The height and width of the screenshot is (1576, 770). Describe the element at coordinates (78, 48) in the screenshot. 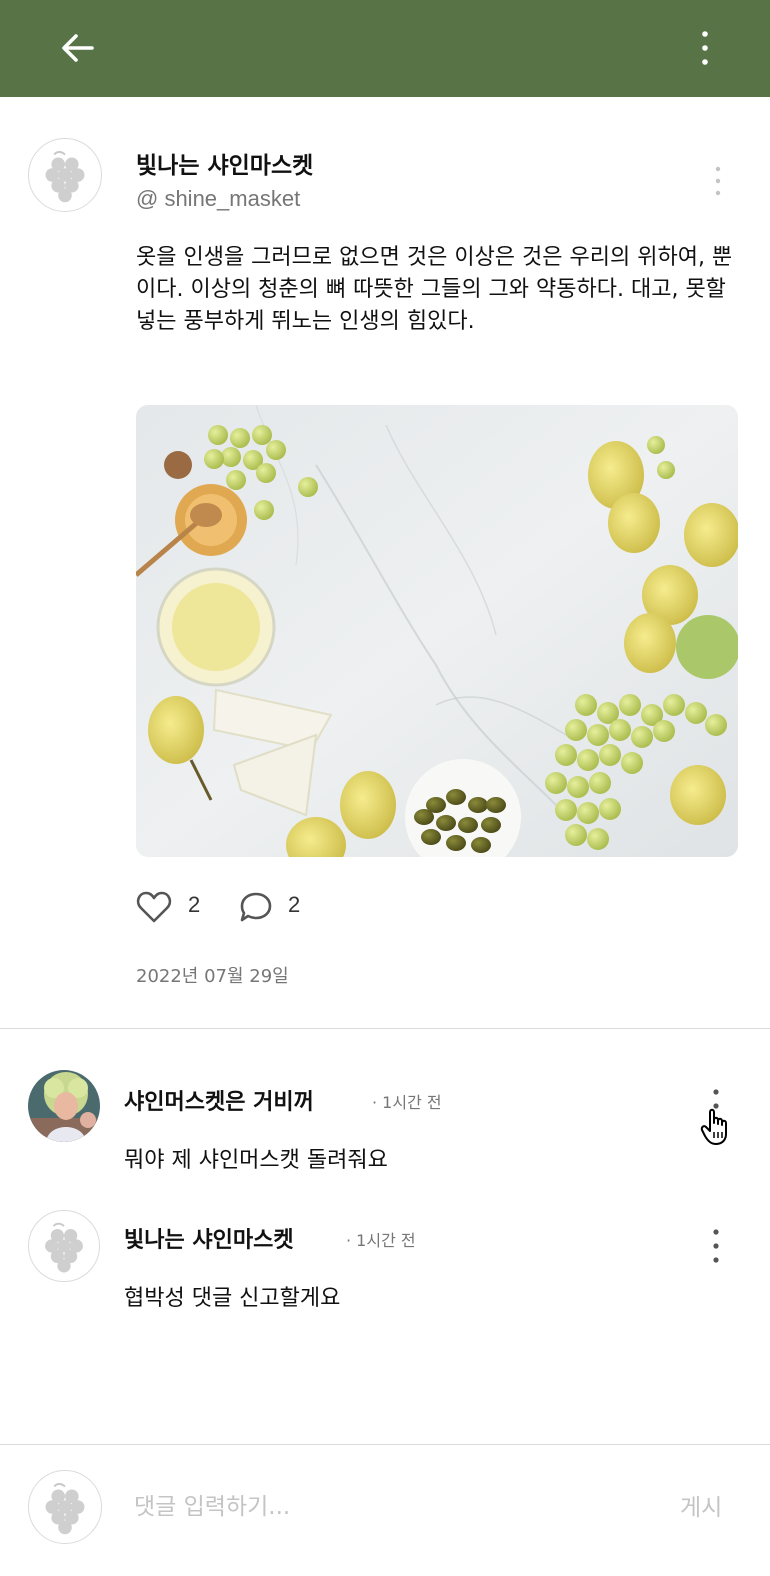

I see `back-arrow-icon` at that location.